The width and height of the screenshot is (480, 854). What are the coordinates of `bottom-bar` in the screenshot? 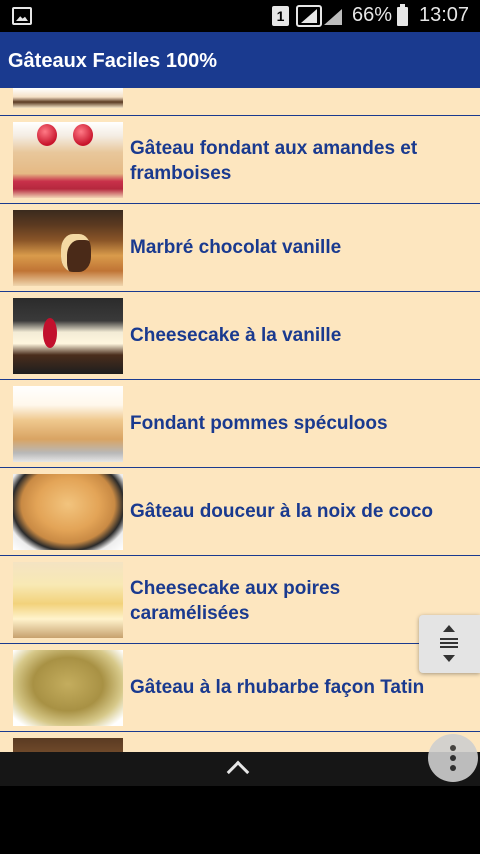 It's located at (240, 769).